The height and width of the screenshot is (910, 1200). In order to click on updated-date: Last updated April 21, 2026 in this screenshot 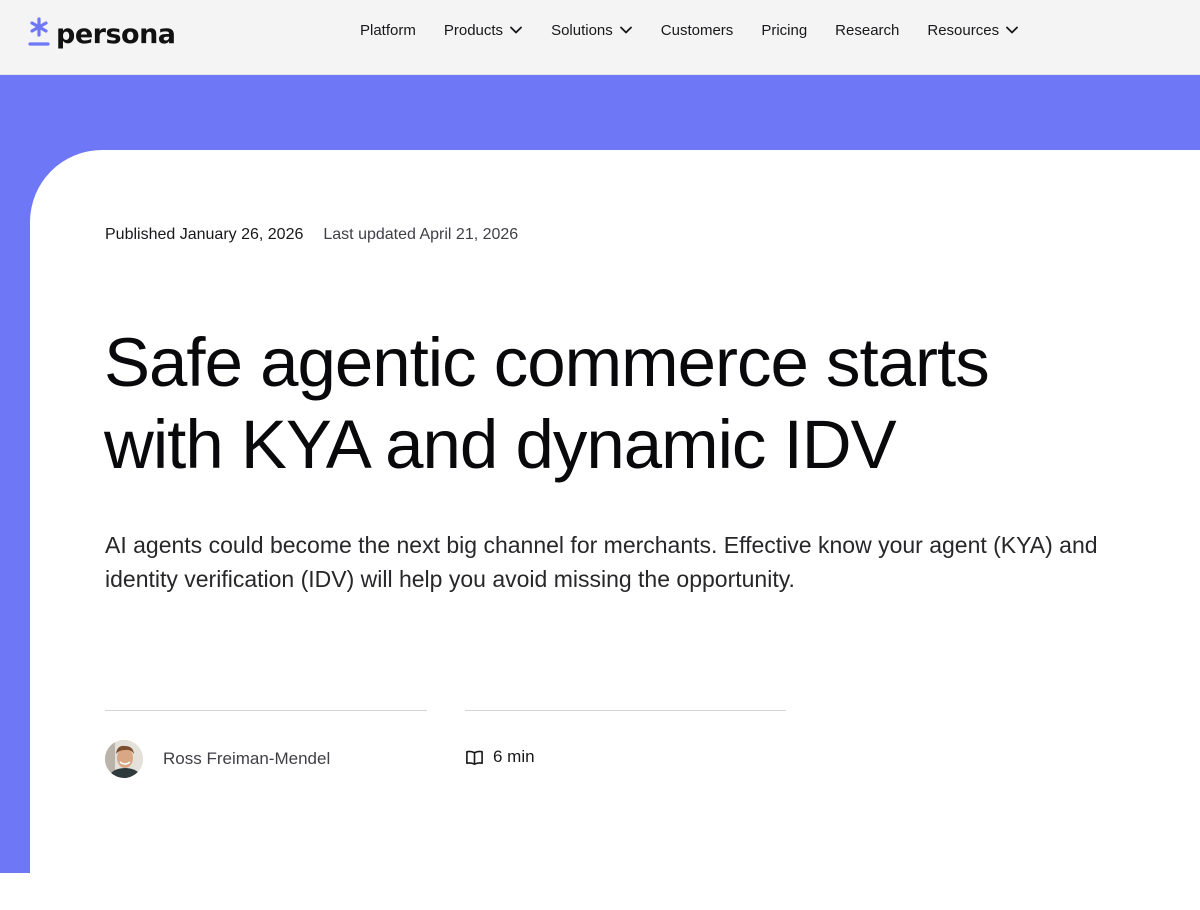, I will do `click(421, 234)`.